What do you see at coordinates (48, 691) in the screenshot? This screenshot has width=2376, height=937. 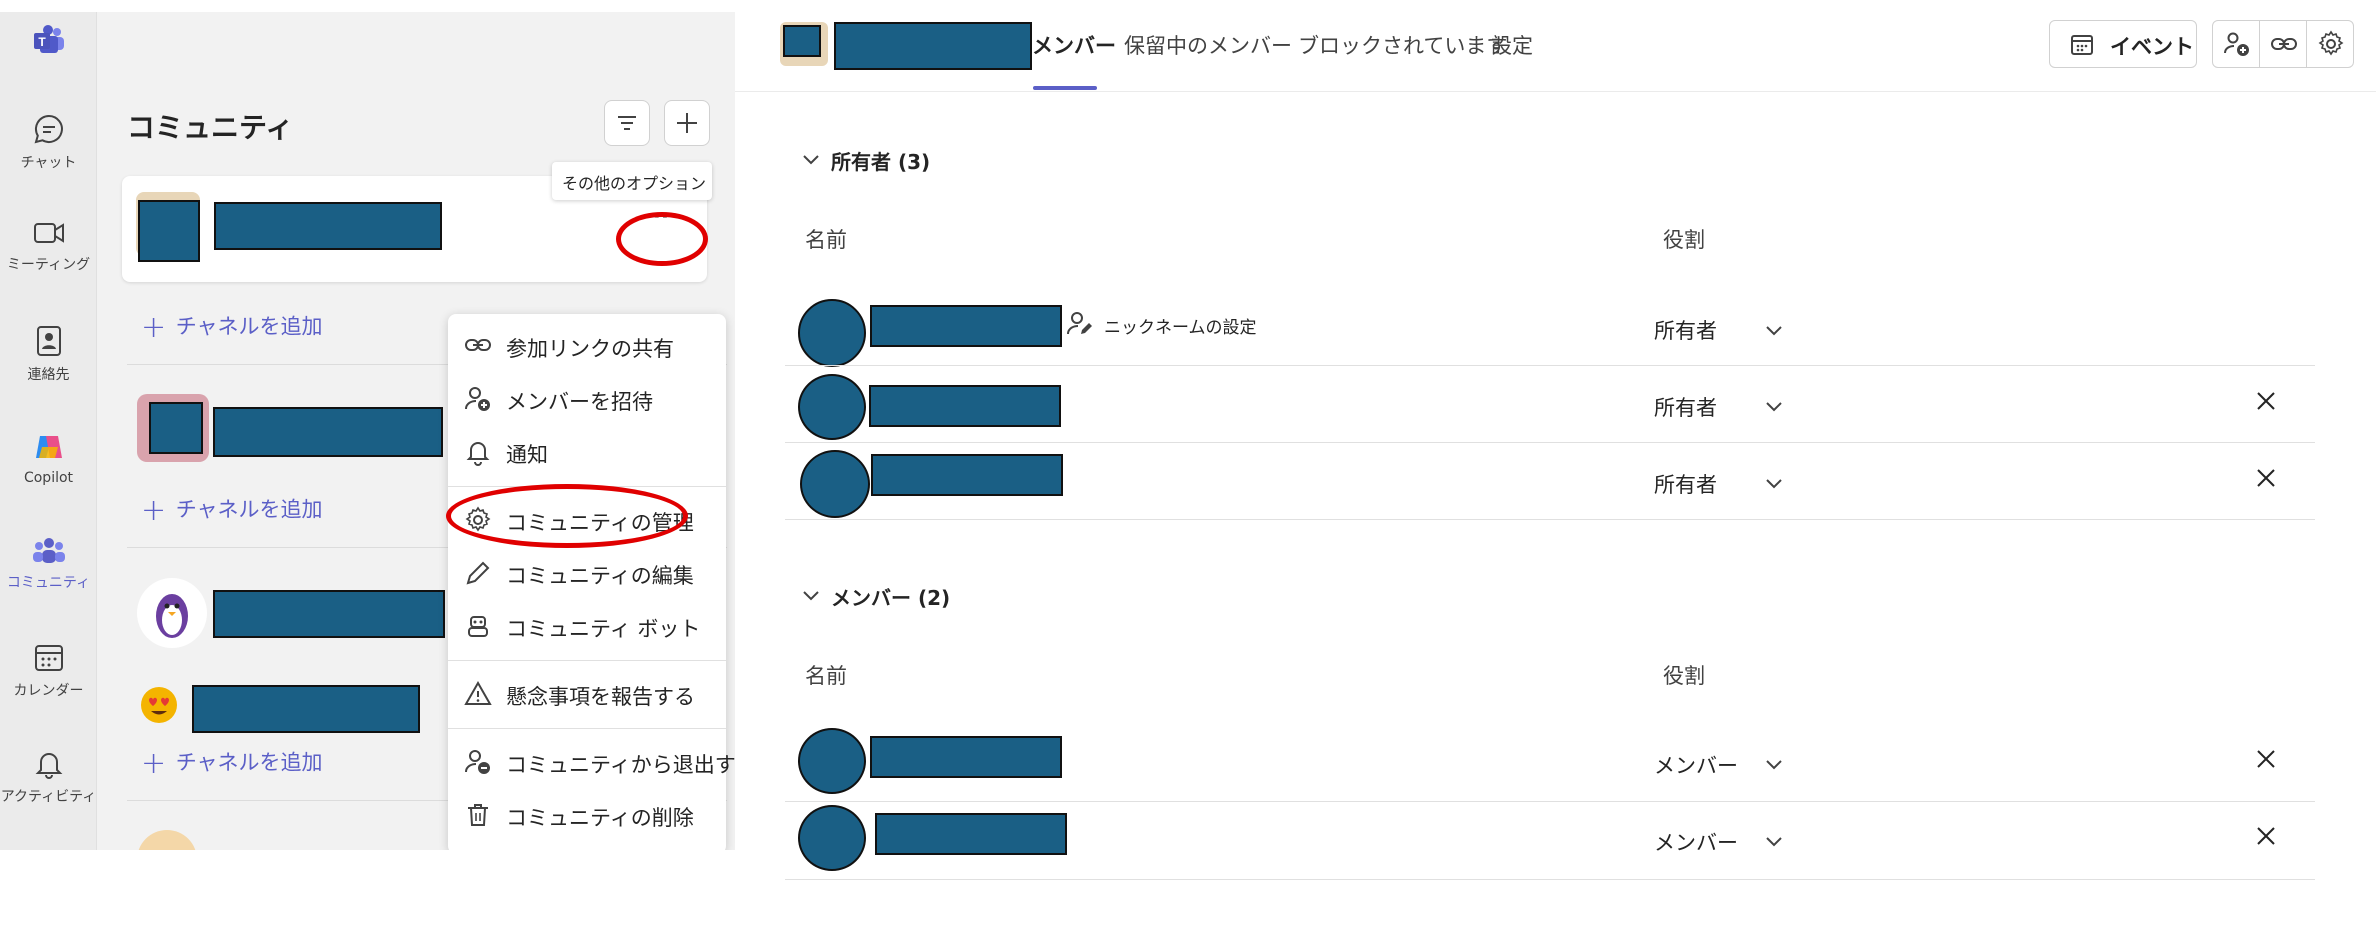 I see `rail-calendar-label: カレンダー` at bounding box center [48, 691].